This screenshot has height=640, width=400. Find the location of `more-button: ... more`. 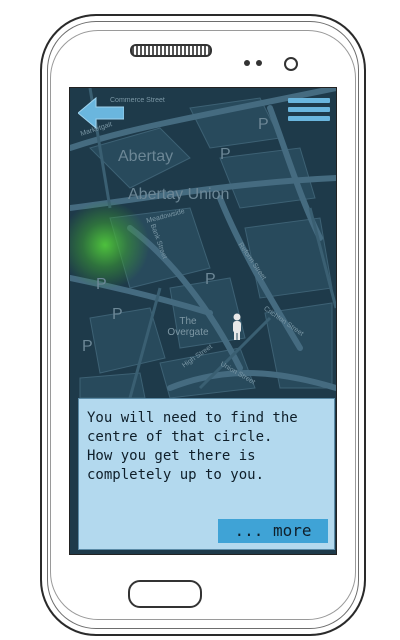

more-button: ... more is located at coordinates (273, 531).